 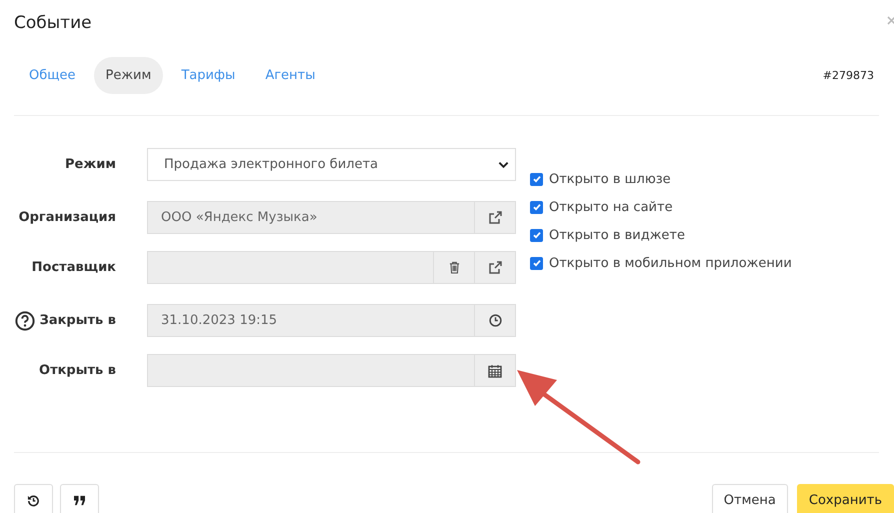 I want to click on history-icon, so click(x=33, y=500).